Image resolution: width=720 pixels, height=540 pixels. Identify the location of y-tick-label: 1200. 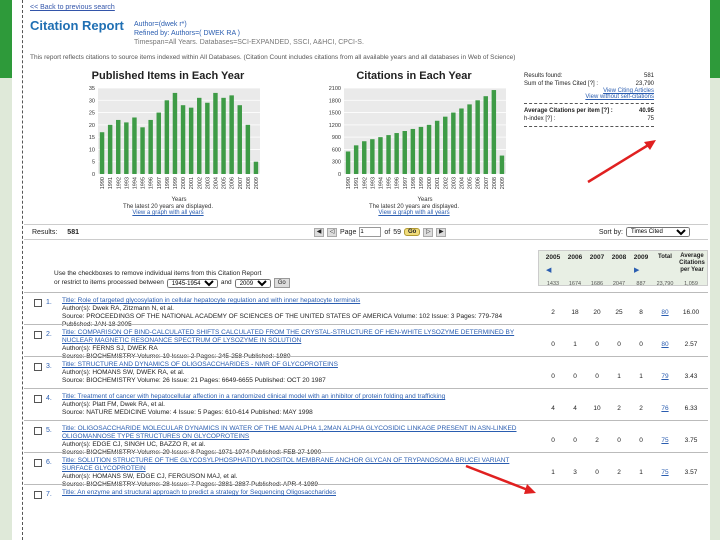
(335, 126).